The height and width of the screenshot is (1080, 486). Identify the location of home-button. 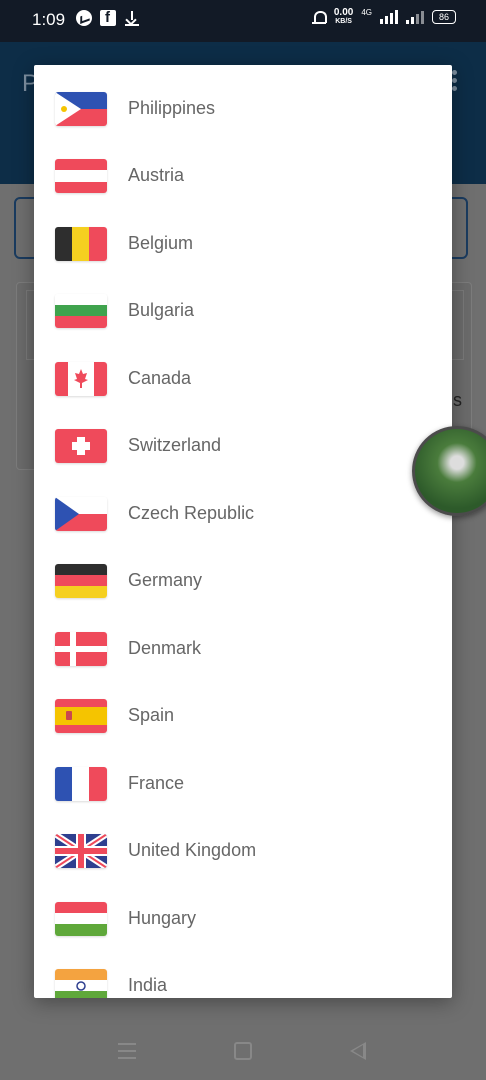
(243, 1051).